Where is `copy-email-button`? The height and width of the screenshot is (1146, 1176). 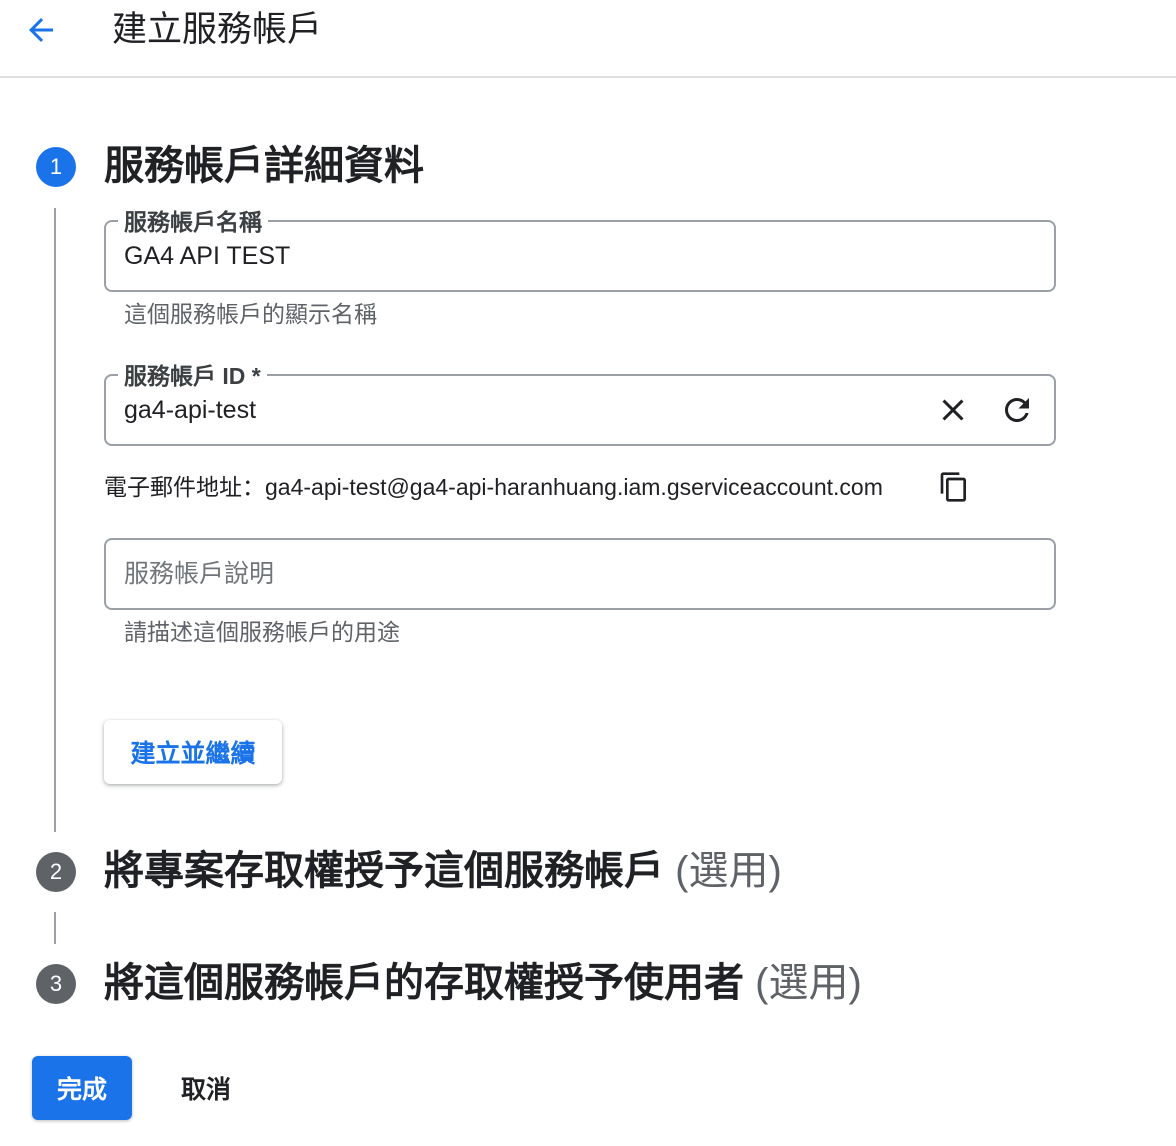 copy-email-button is located at coordinates (954, 487).